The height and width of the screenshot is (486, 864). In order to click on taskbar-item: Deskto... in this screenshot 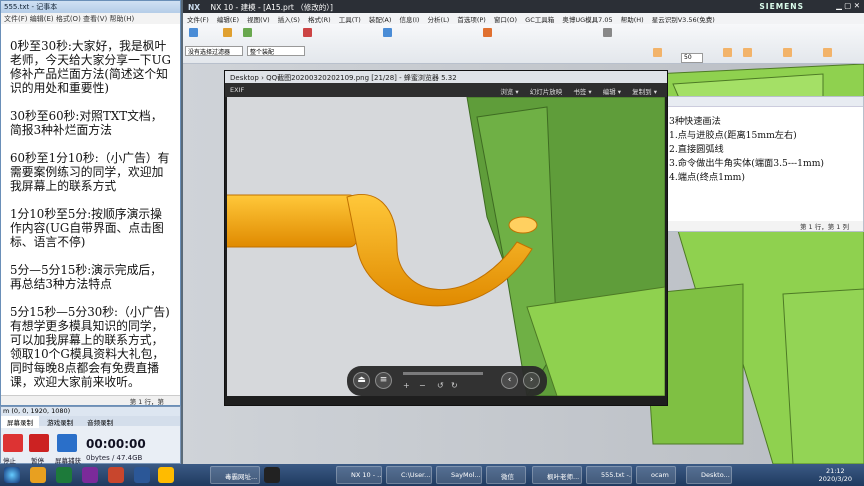, I will do `click(709, 475)`.